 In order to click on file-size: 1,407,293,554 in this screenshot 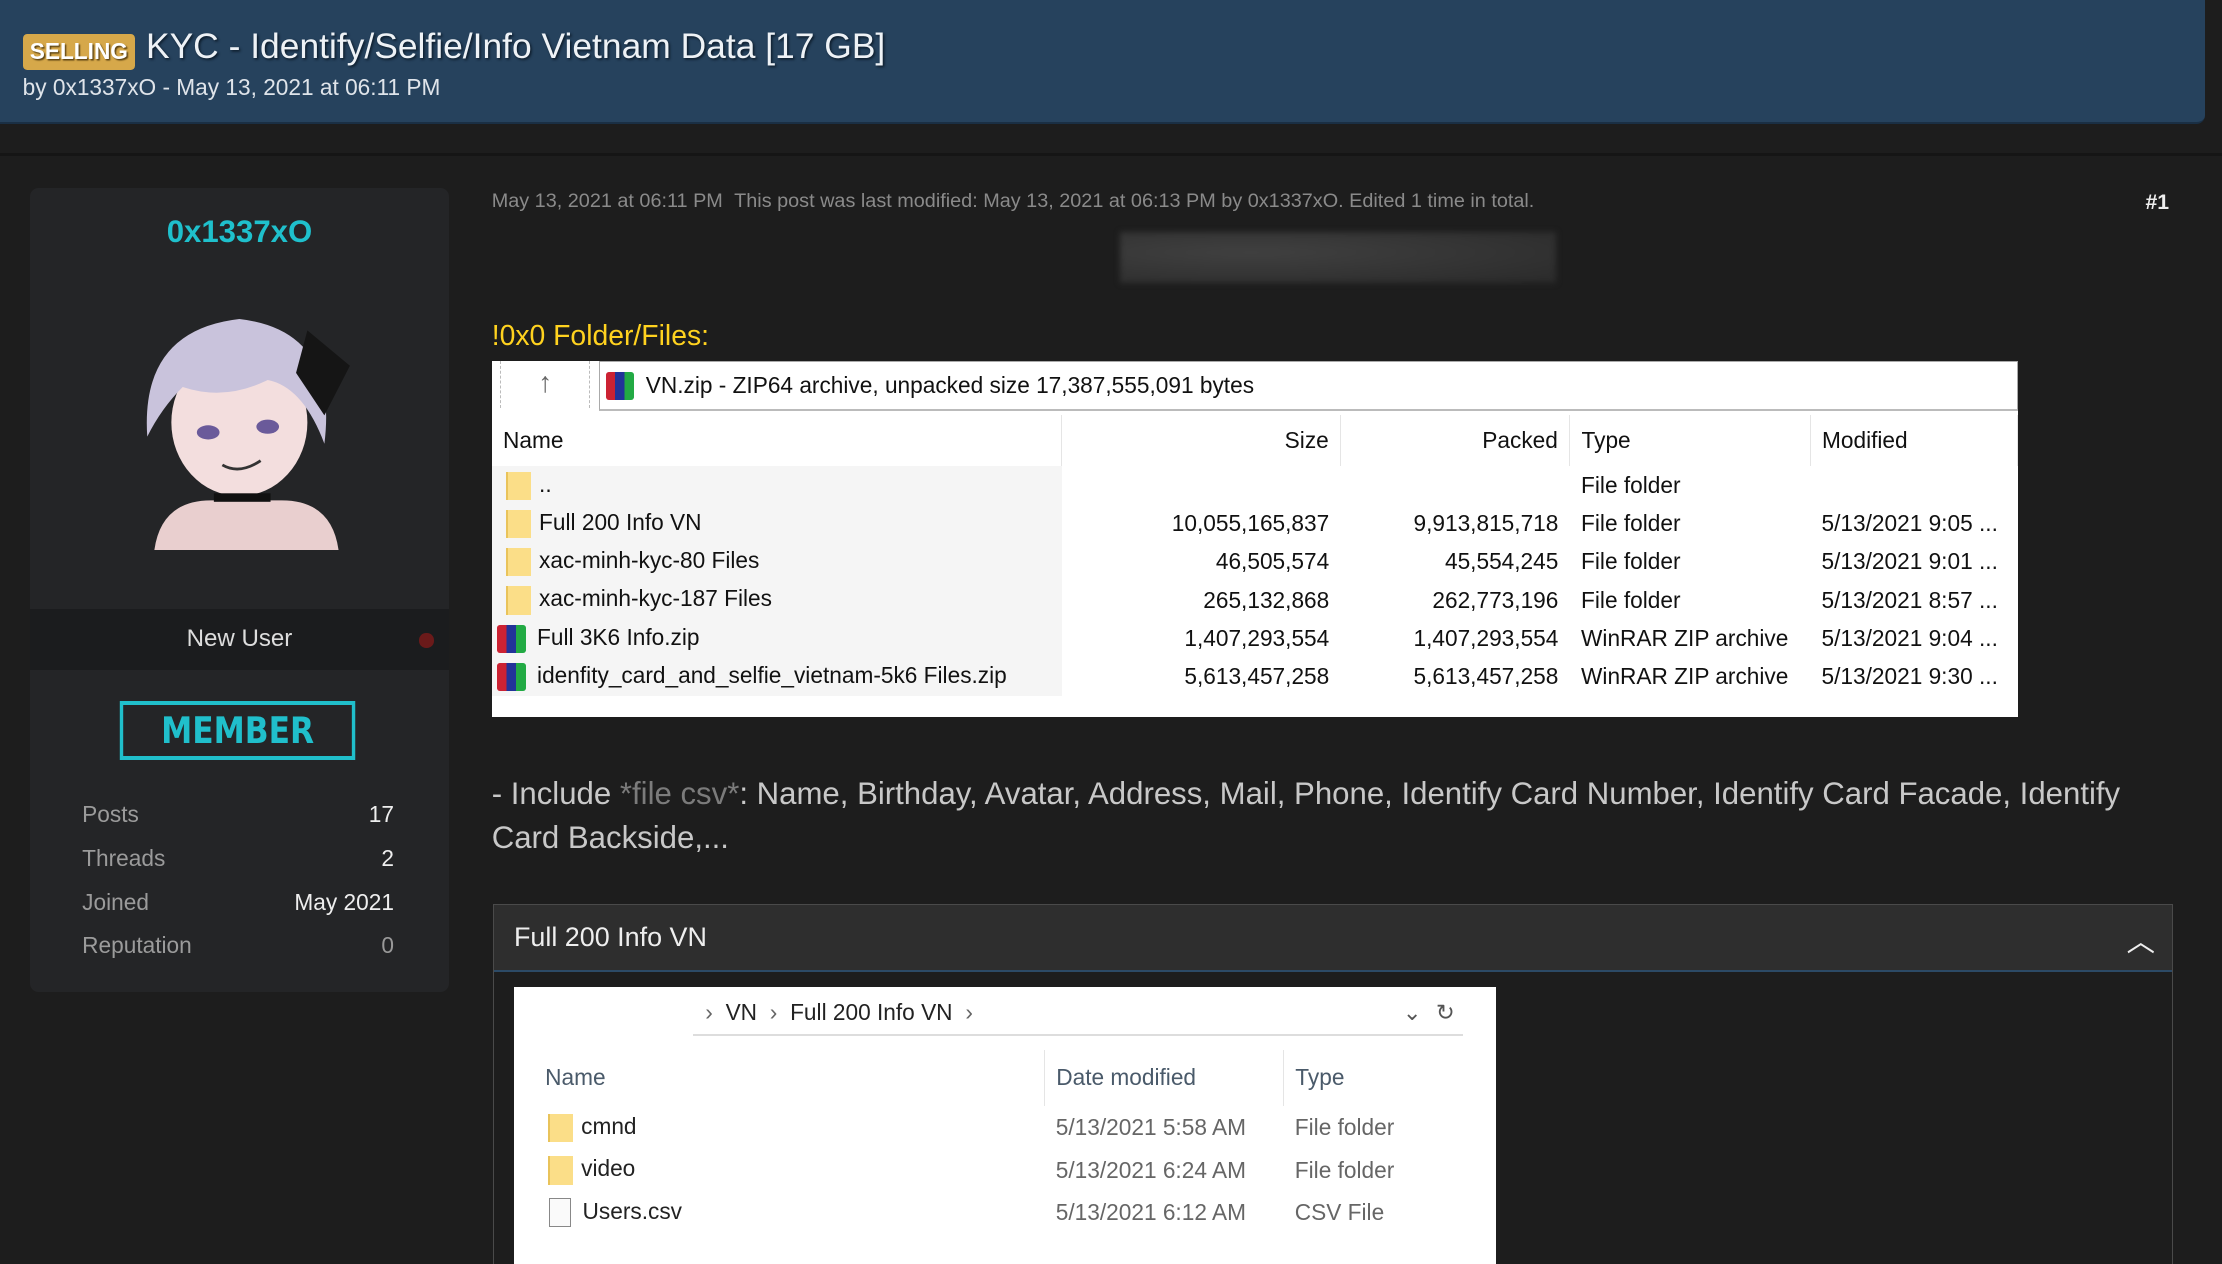, I will do `click(1257, 637)`.